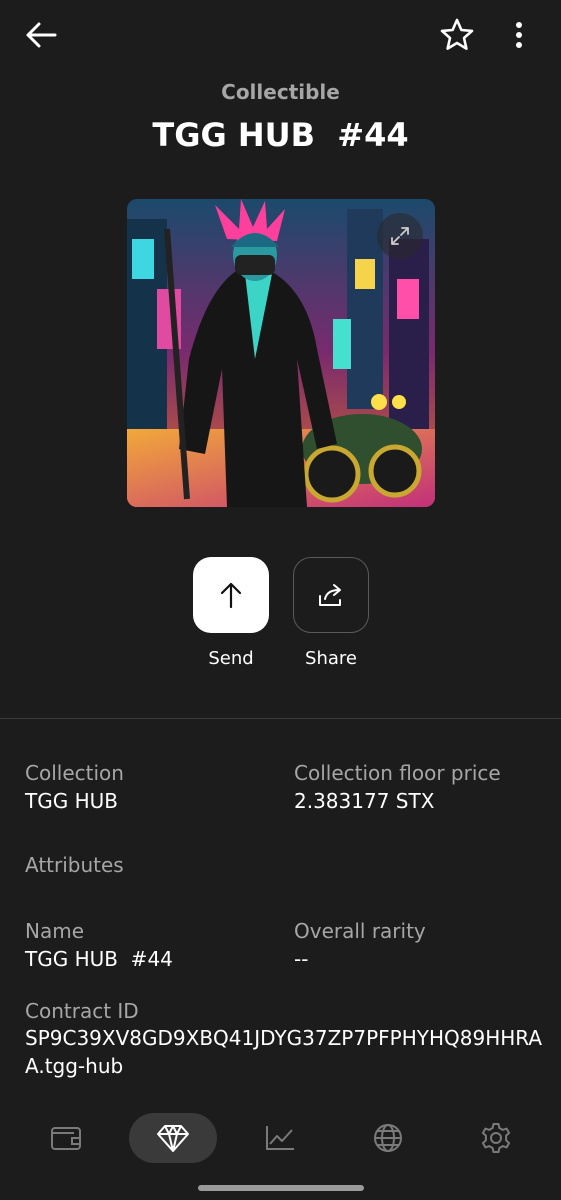  Describe the element at coordinates (397, 773) in the screenshot. I see `floor-price-label: Collection floor price` at that location.